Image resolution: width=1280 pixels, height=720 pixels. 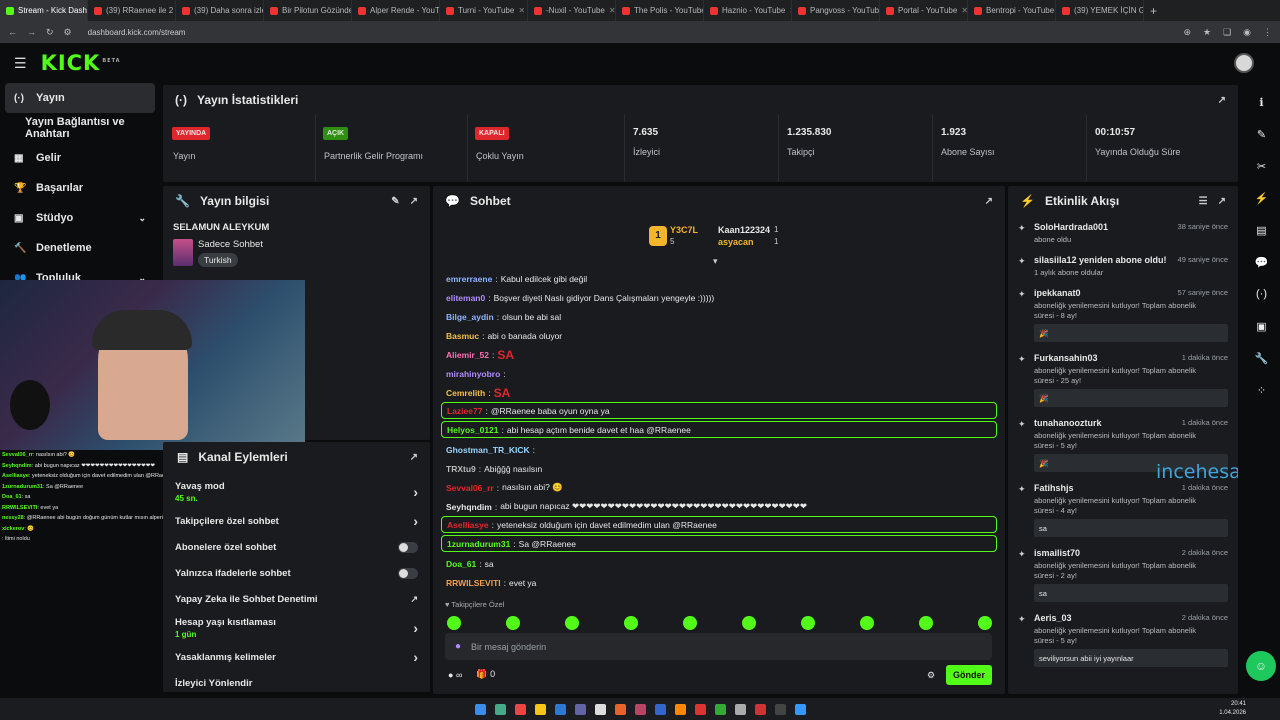 I want to click on pin-toggle-icon: ▾, so click(x=715, y=261).